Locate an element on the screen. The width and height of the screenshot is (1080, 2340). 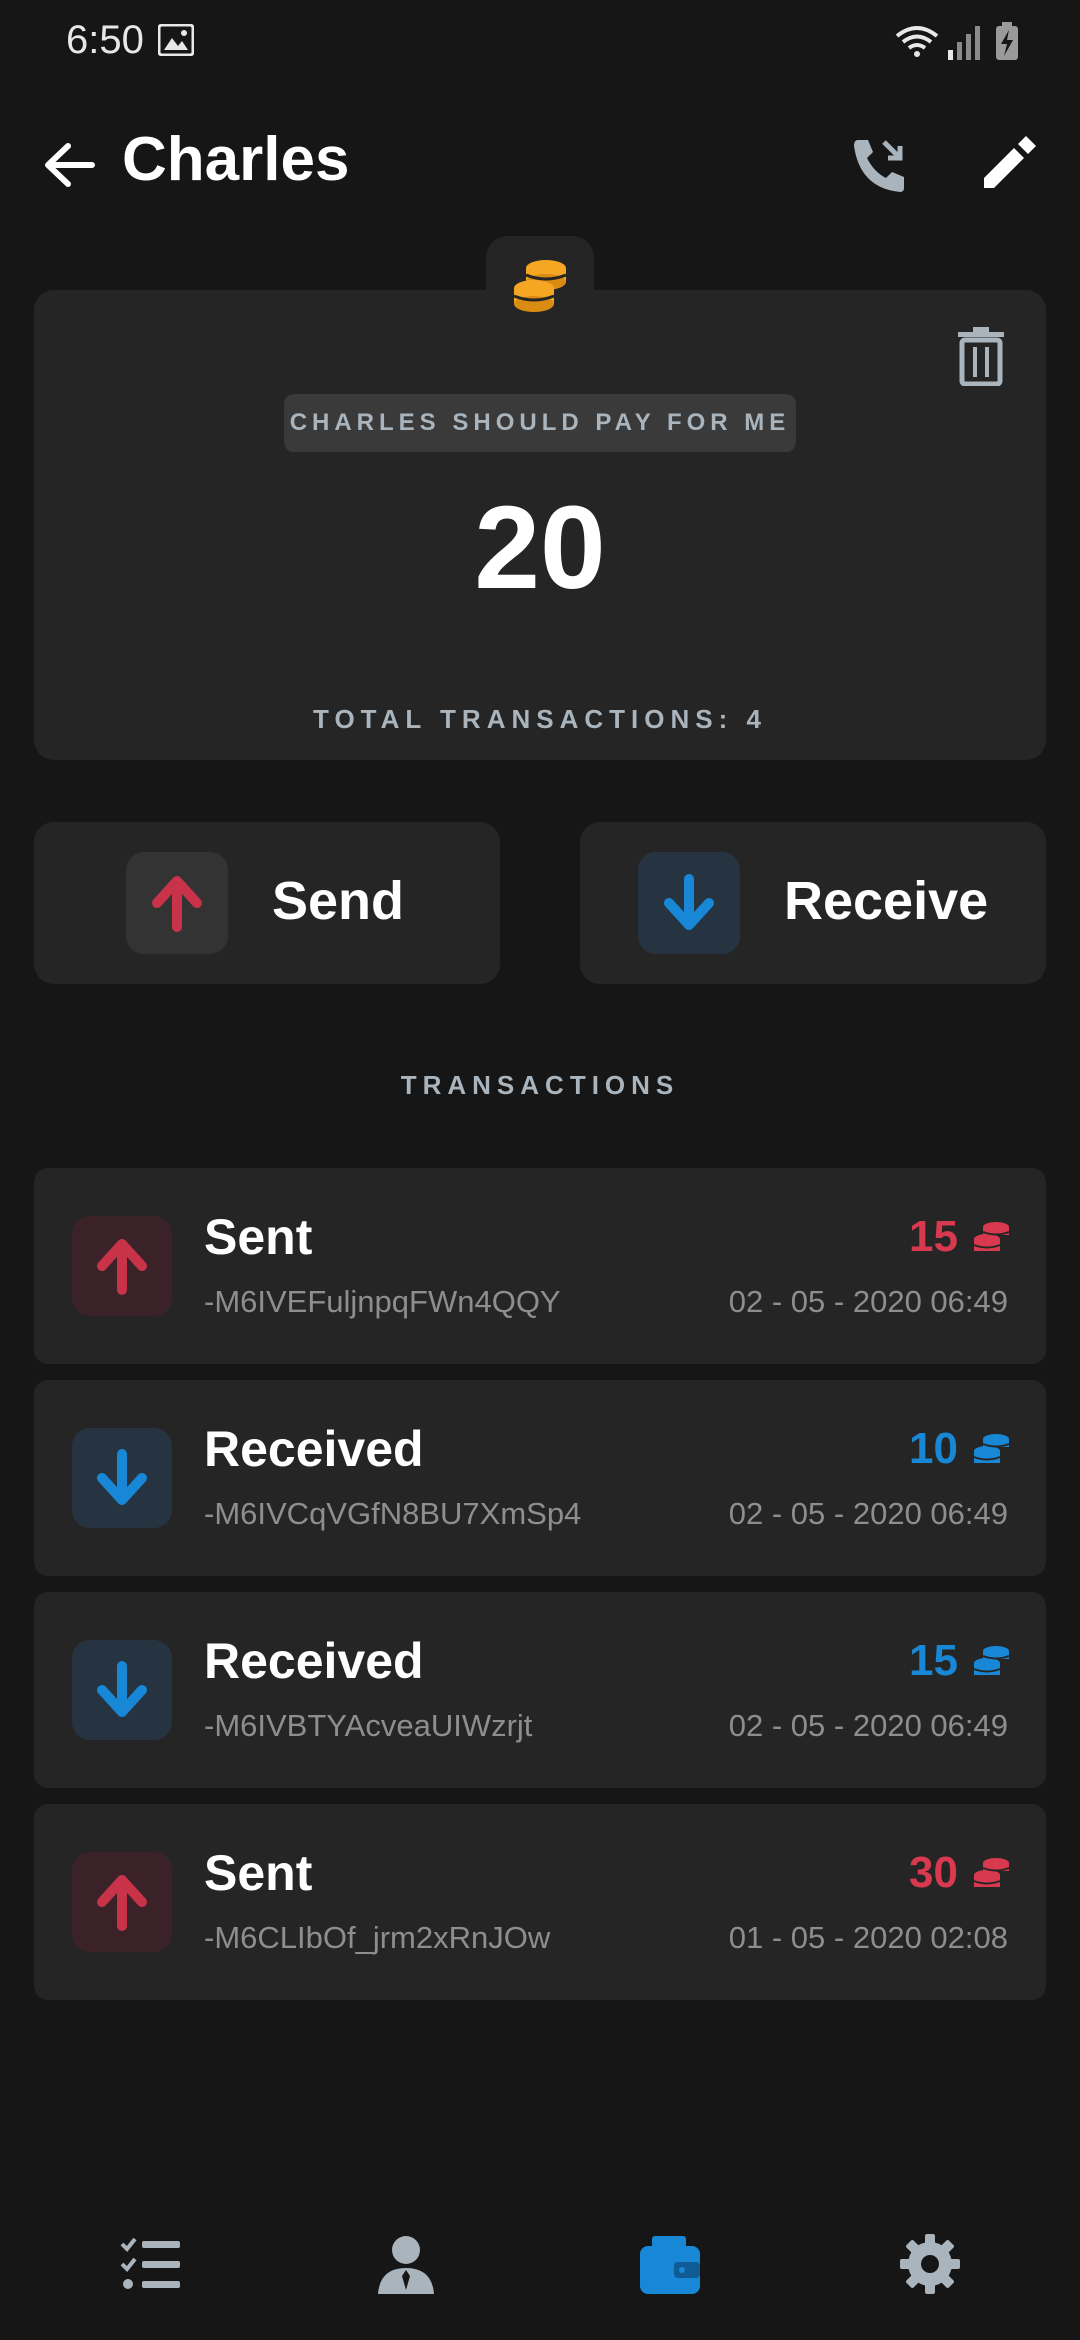
edit-pencil-icon is located at coordinates (1007, 165).